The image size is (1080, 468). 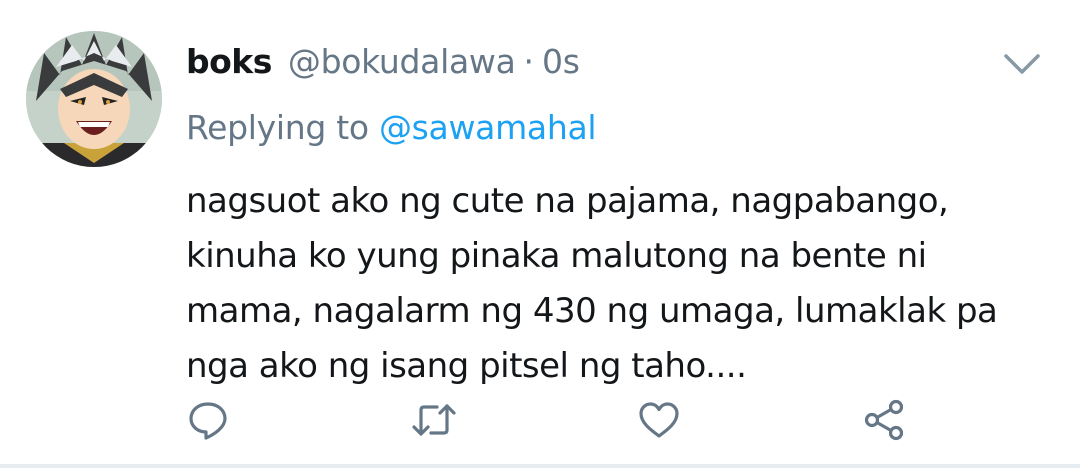 I want to click on tweet-header: boks @bokudalawa · 0s, so click(x=383, y=62).